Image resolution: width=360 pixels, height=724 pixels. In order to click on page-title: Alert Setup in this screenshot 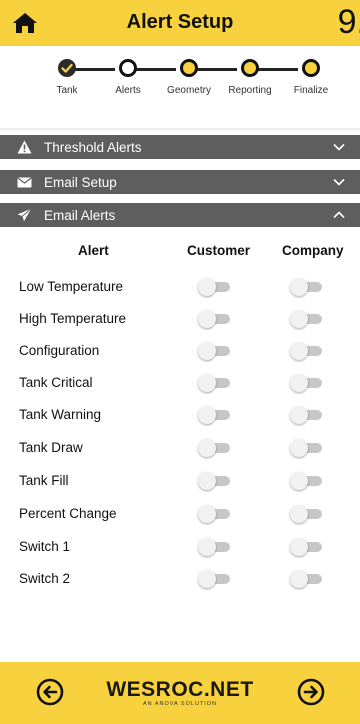, I will do `click(180, 22)`.